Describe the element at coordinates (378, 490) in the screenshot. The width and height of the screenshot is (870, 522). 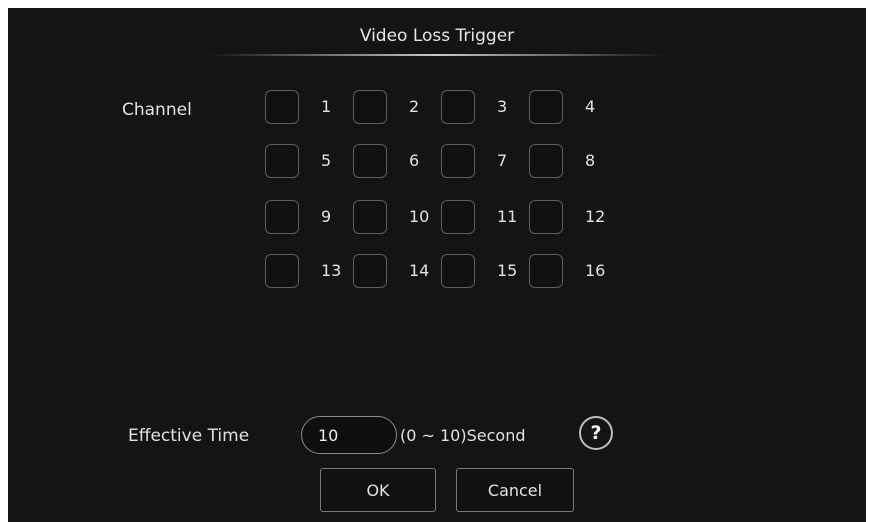
I see `ok-button: OK` at that location.